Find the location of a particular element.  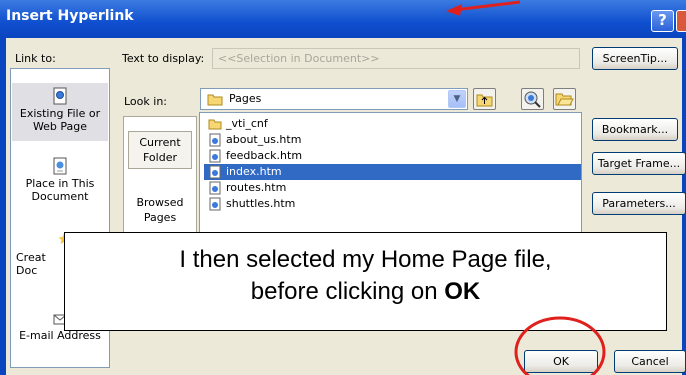

annotation-arrow is located at coordinates (483, 8).